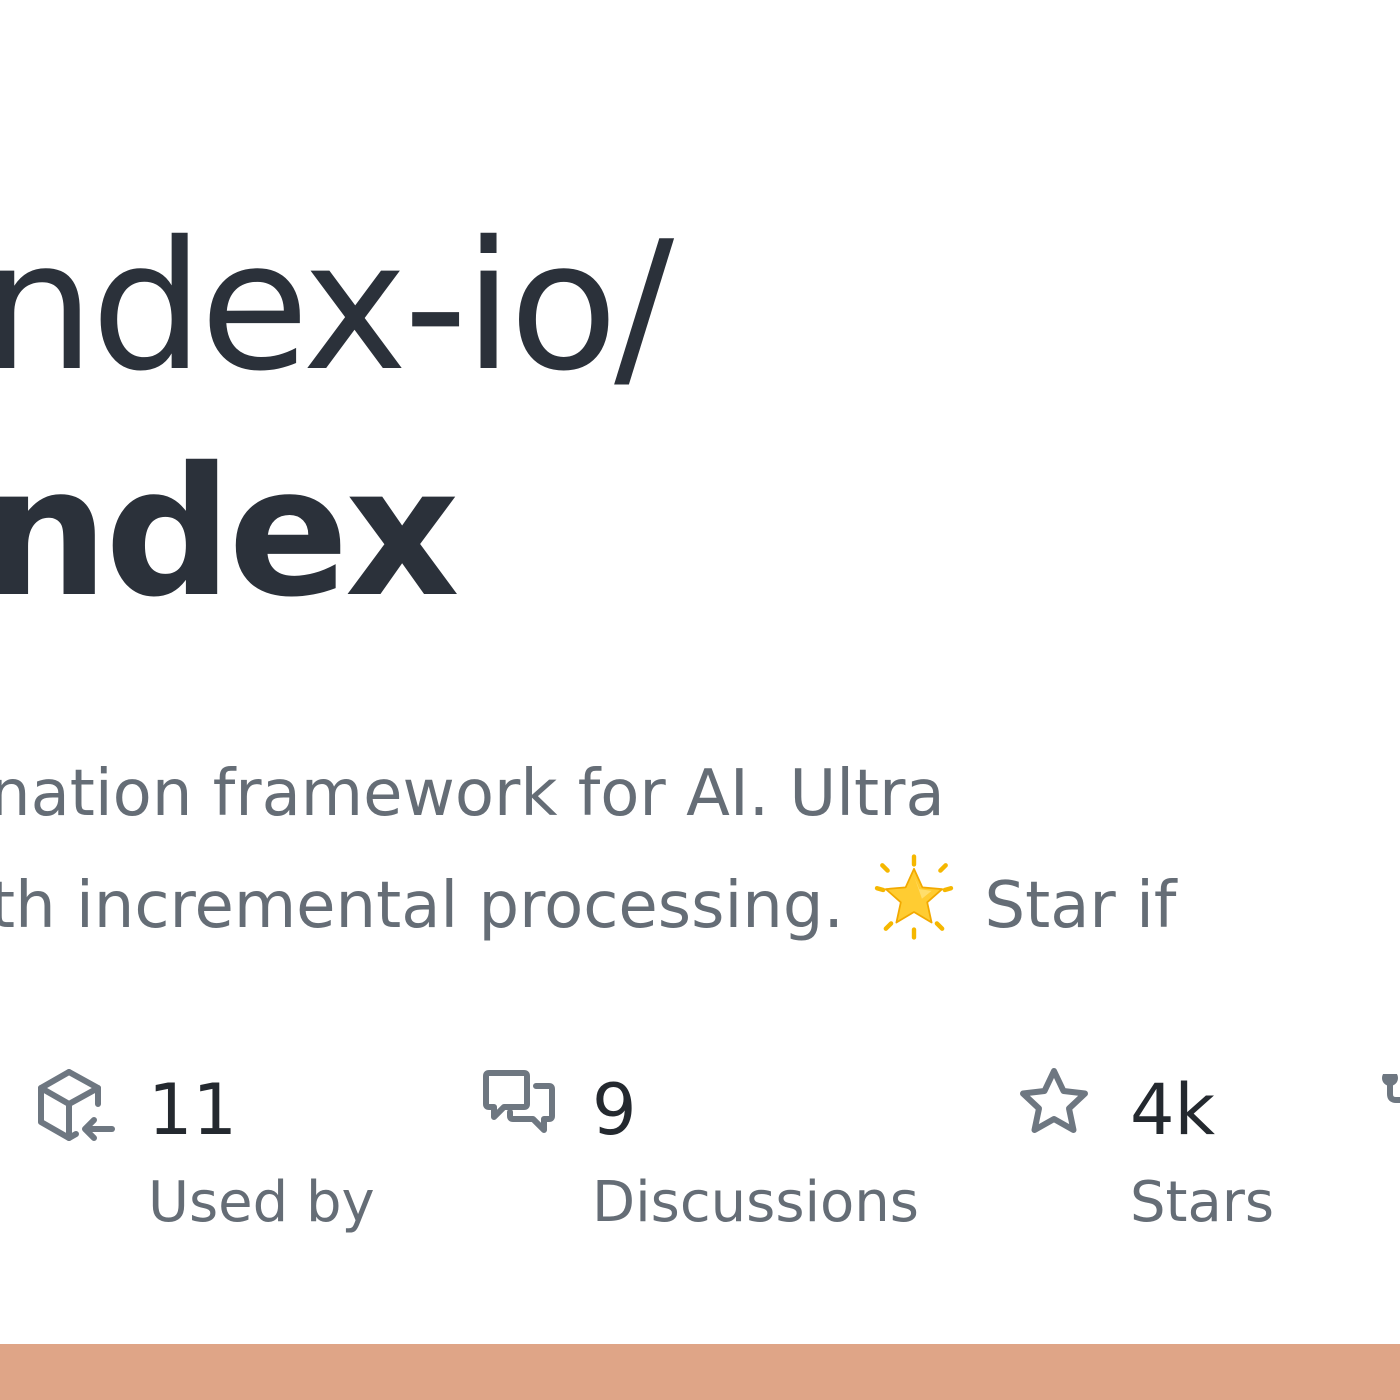 The width and height of the screenshot is (1400, 1400). What do you see at coordinates (1054, 1100) in the screenshot?
I see `star-icon` at bounding box center [1054, 1100].